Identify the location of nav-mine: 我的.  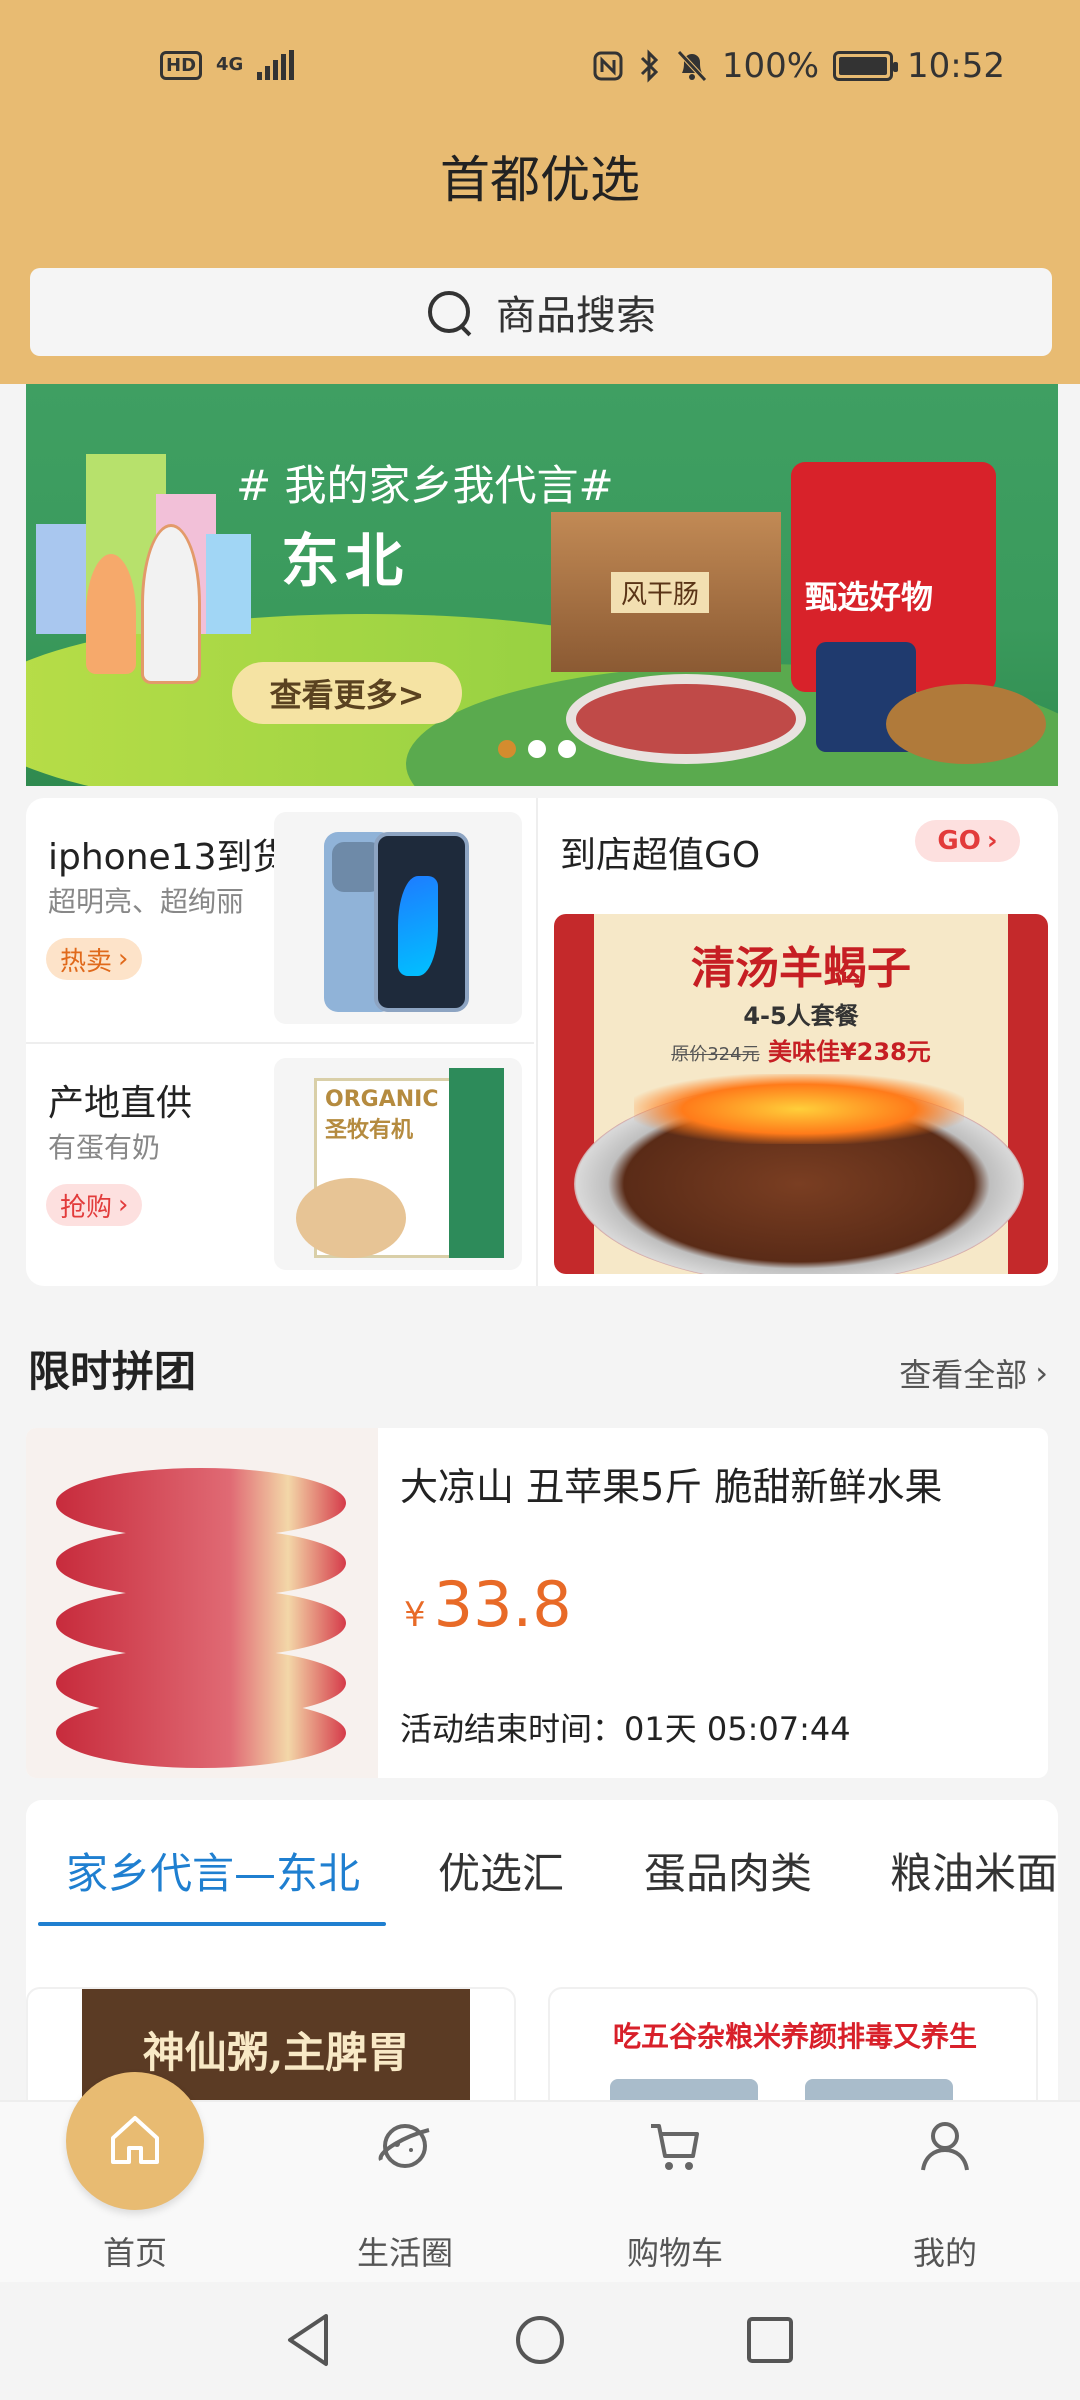
(945, 2193).